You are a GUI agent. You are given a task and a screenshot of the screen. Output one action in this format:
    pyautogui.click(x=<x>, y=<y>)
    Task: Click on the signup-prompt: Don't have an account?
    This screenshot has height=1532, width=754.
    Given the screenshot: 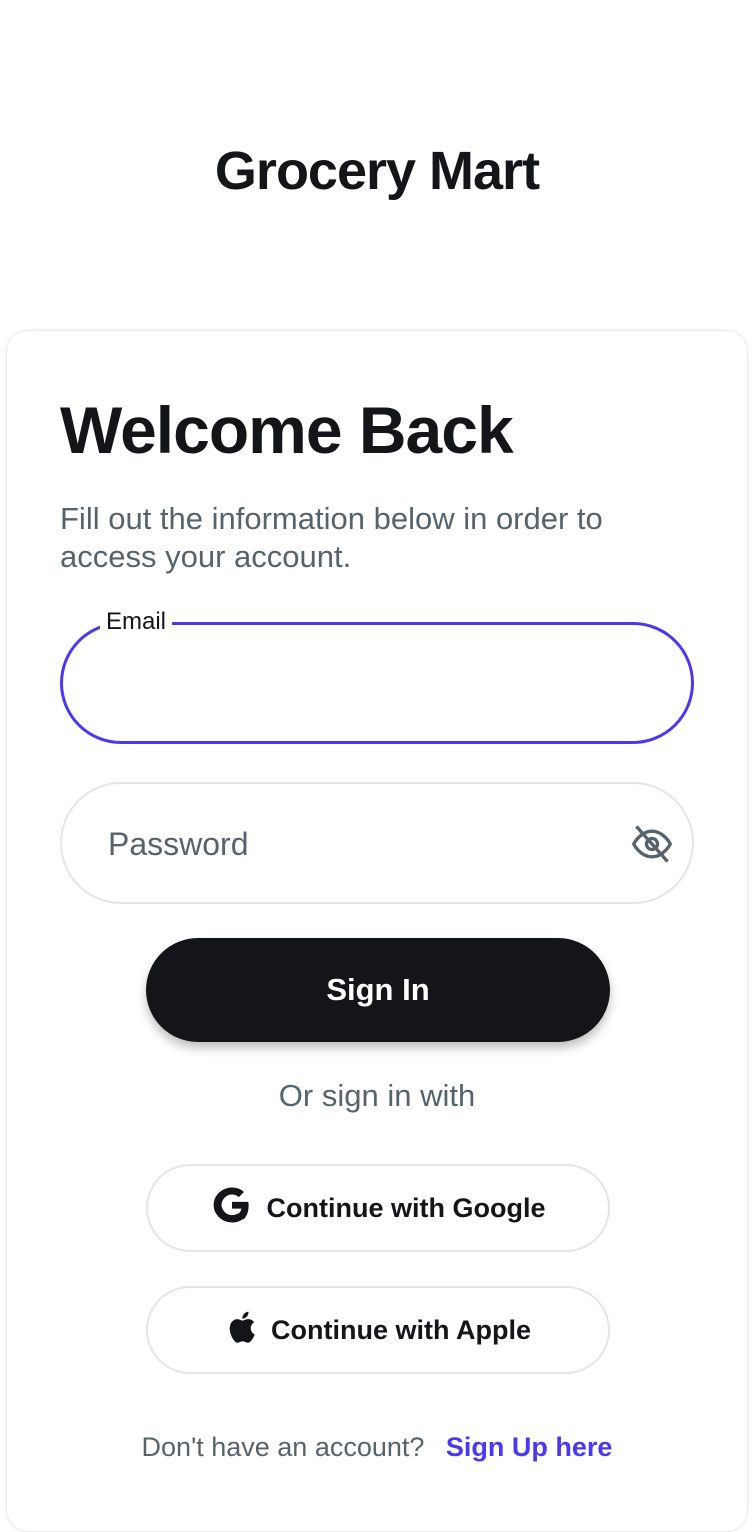 What is the action you would take?
    pyautogui.click(x=283, y=1447)
    